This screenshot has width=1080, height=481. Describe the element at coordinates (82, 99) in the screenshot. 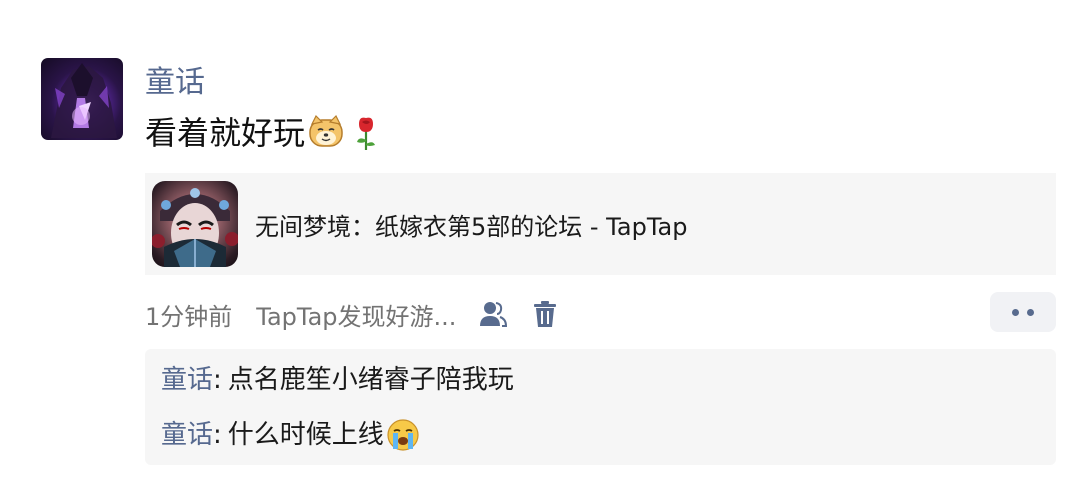

I see `avatar` at that location.